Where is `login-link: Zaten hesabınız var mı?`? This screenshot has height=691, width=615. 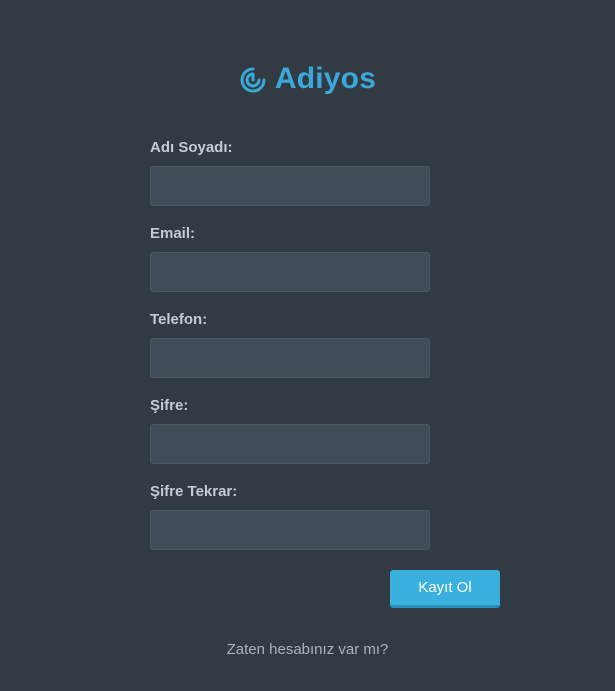 login-link: Zaten hesabınız var mı? is located at coordinates (307, 649).